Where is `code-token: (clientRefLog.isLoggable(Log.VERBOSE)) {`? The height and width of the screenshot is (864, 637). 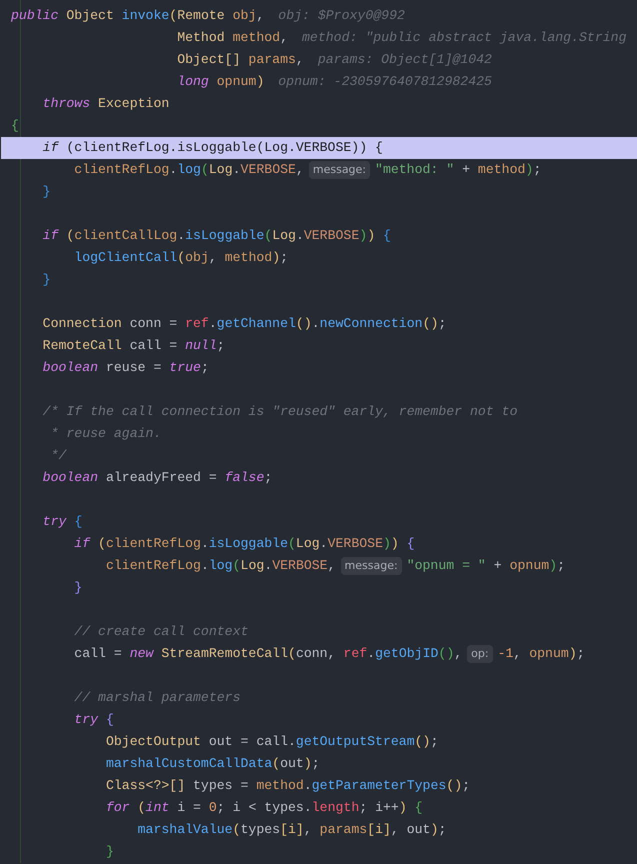 code-token: (clientRefLog.isLoggable(Log.VERBOSE)) { is located at coordinates (224, 148).